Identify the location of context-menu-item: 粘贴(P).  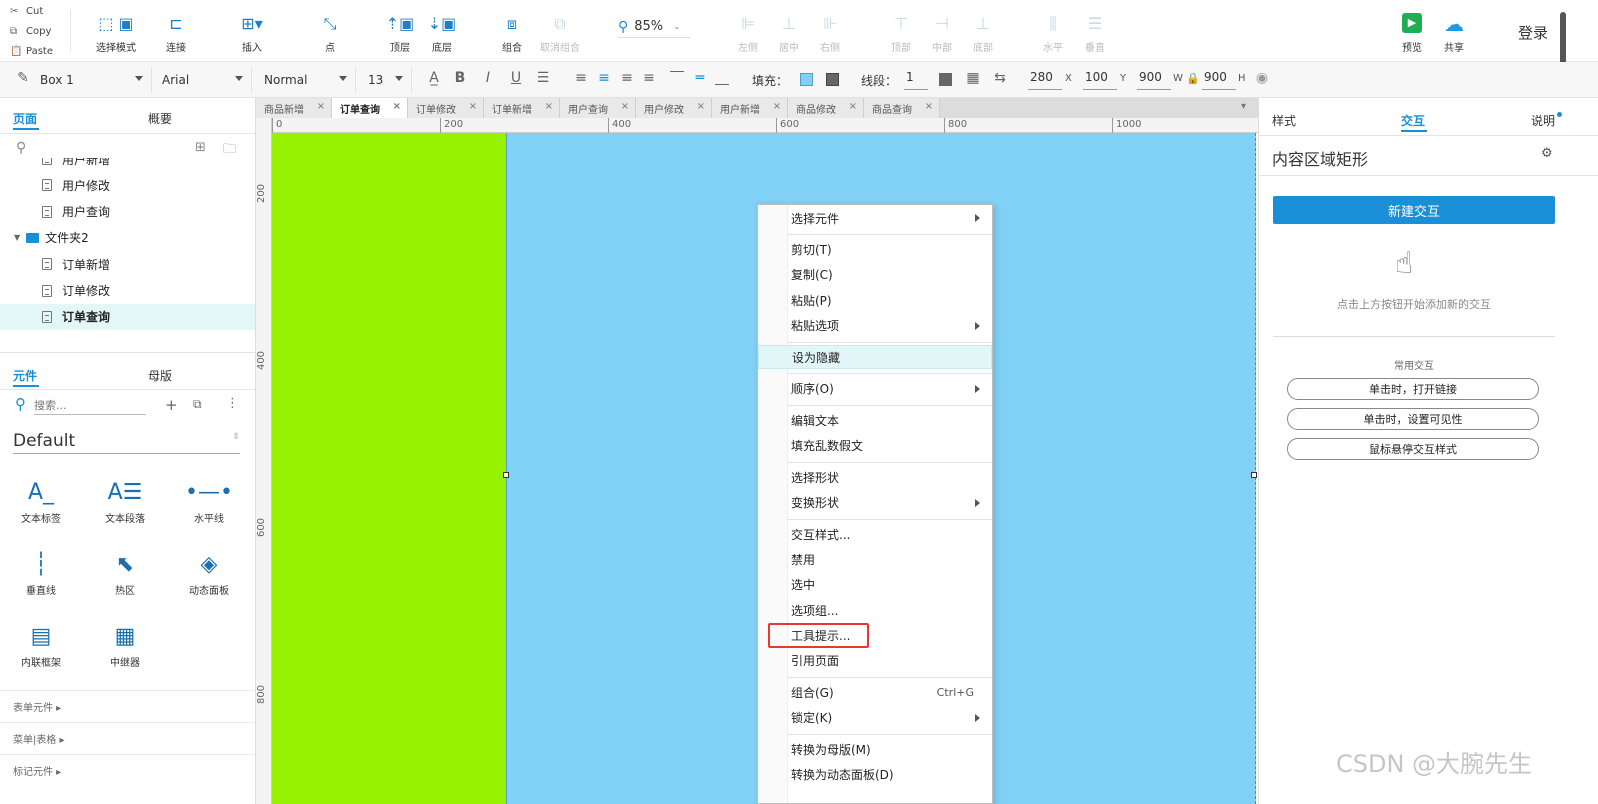
(875, 300).